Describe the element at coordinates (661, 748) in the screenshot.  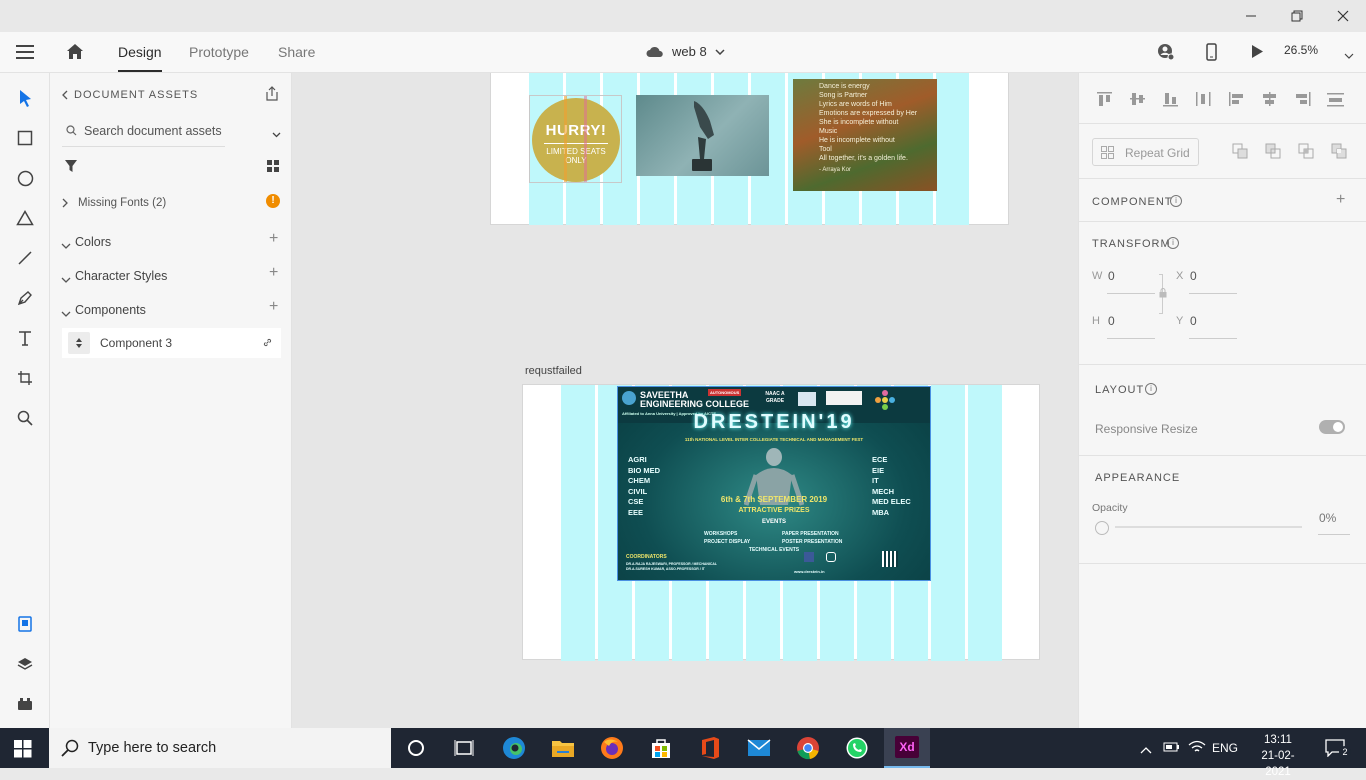
I see `microsoft-store-icon` at that location.